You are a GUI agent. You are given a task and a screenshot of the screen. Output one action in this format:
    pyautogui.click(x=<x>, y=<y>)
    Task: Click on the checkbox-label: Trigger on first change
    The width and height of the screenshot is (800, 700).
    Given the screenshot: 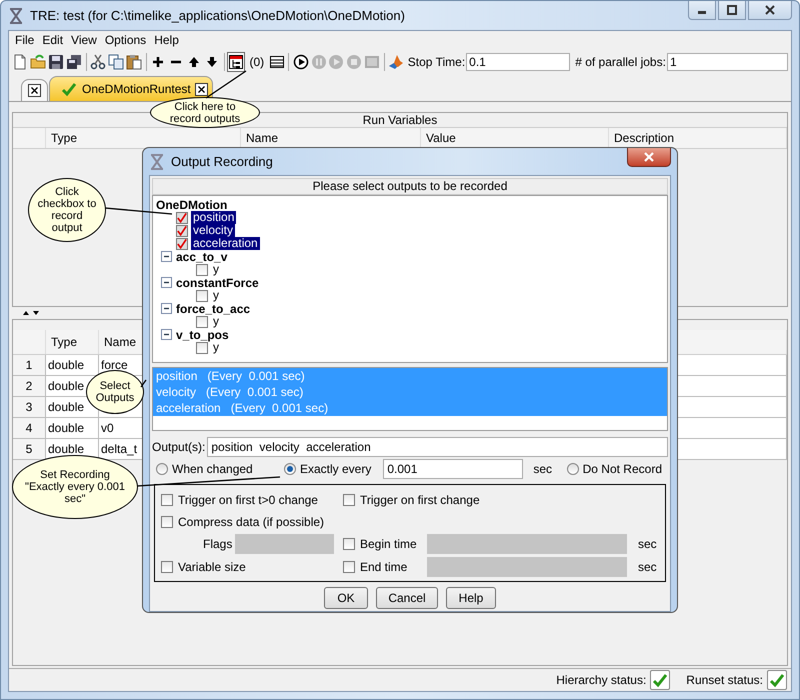 What is the action you would take?
    pyautogui.click(x=420, y=499)
    